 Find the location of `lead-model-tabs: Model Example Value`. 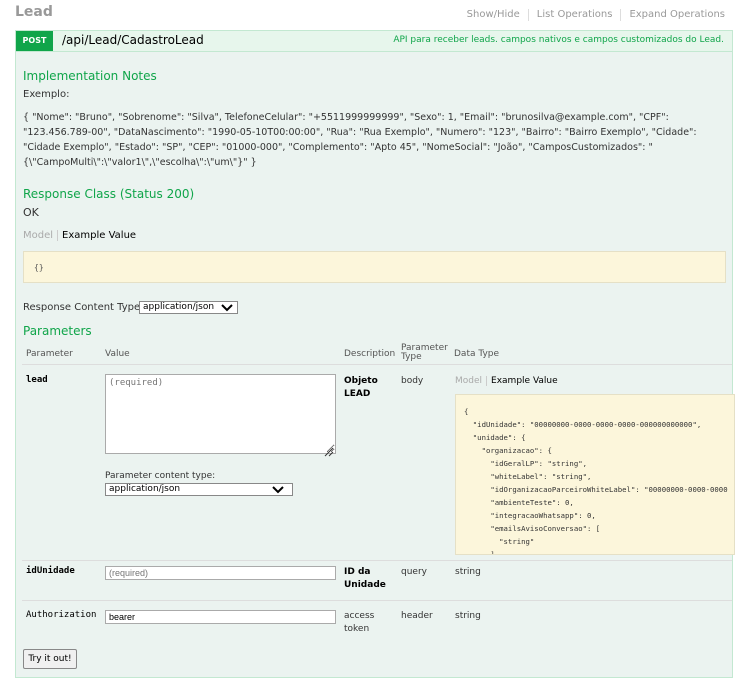

lead-model-tabs: Model Example Value is located at coordinates (506, 381).